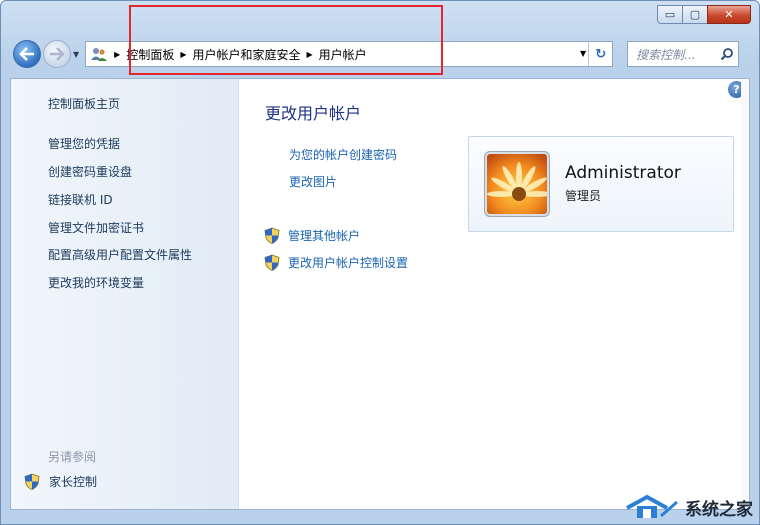 This screenshot has width=760, height=525. What do you see at coordinates (99, 54) in the screenshot?
I see `users-folder-icon` at bounding box center [99, 54].